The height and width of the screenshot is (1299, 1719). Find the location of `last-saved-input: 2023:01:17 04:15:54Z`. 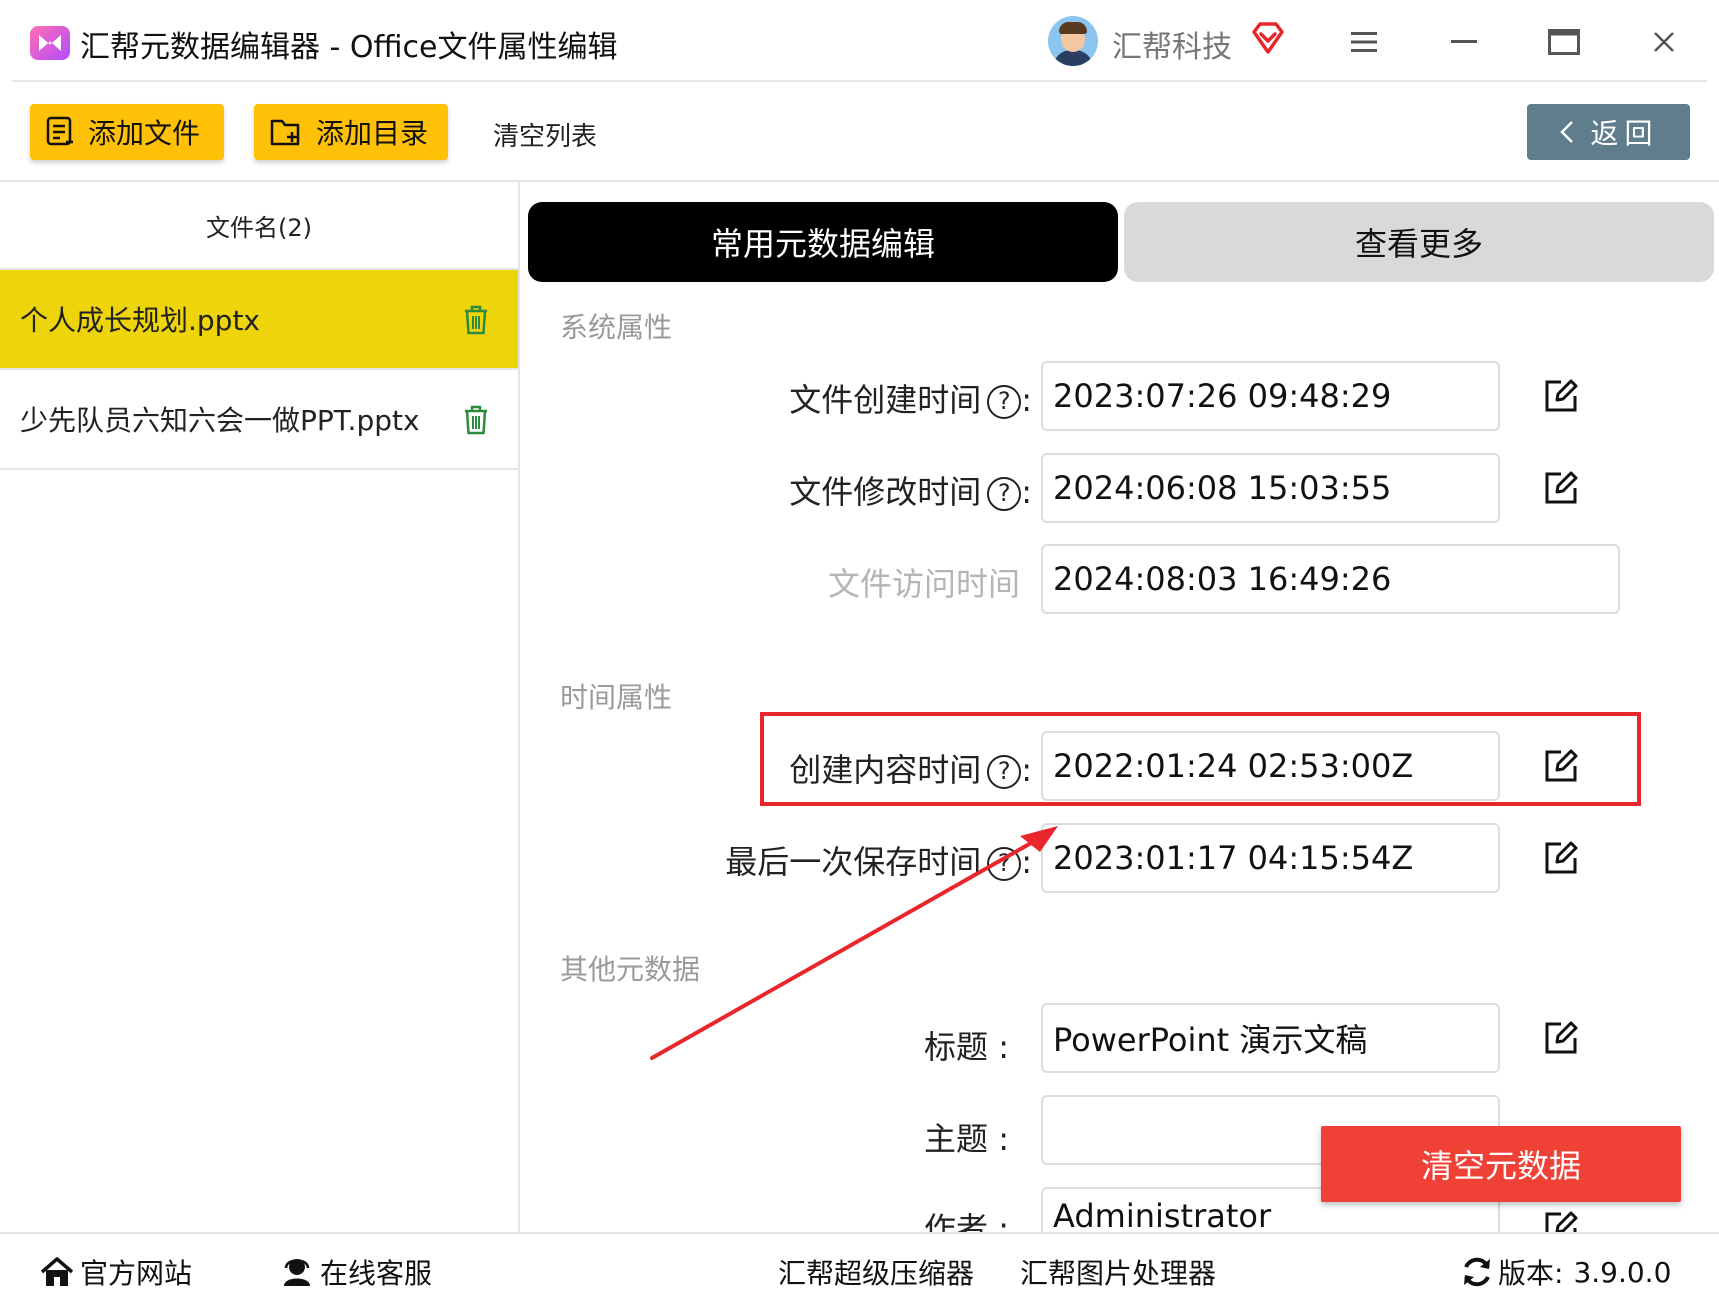

last-saved-input: 2023:01:17 04:15:54Z is located at coordinates (1270, 858).